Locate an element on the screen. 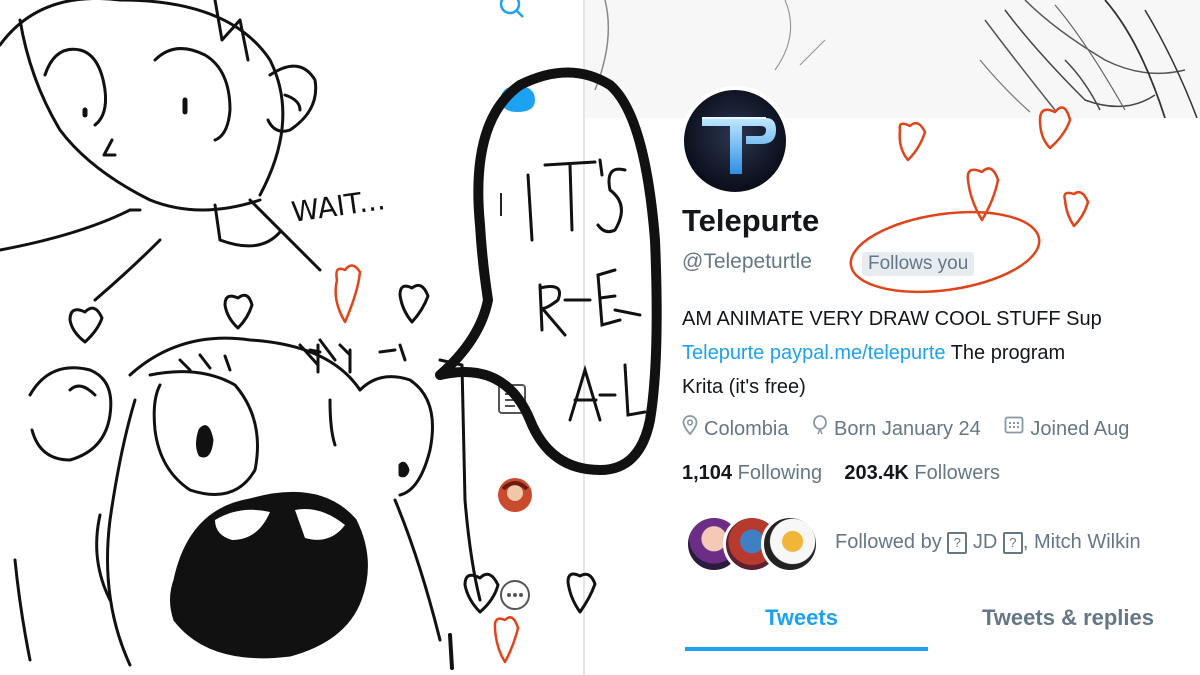 The width and height of the screenshot is (1200, 675). followed-by-prefix: Followed by is located at coordinates (888, 542).